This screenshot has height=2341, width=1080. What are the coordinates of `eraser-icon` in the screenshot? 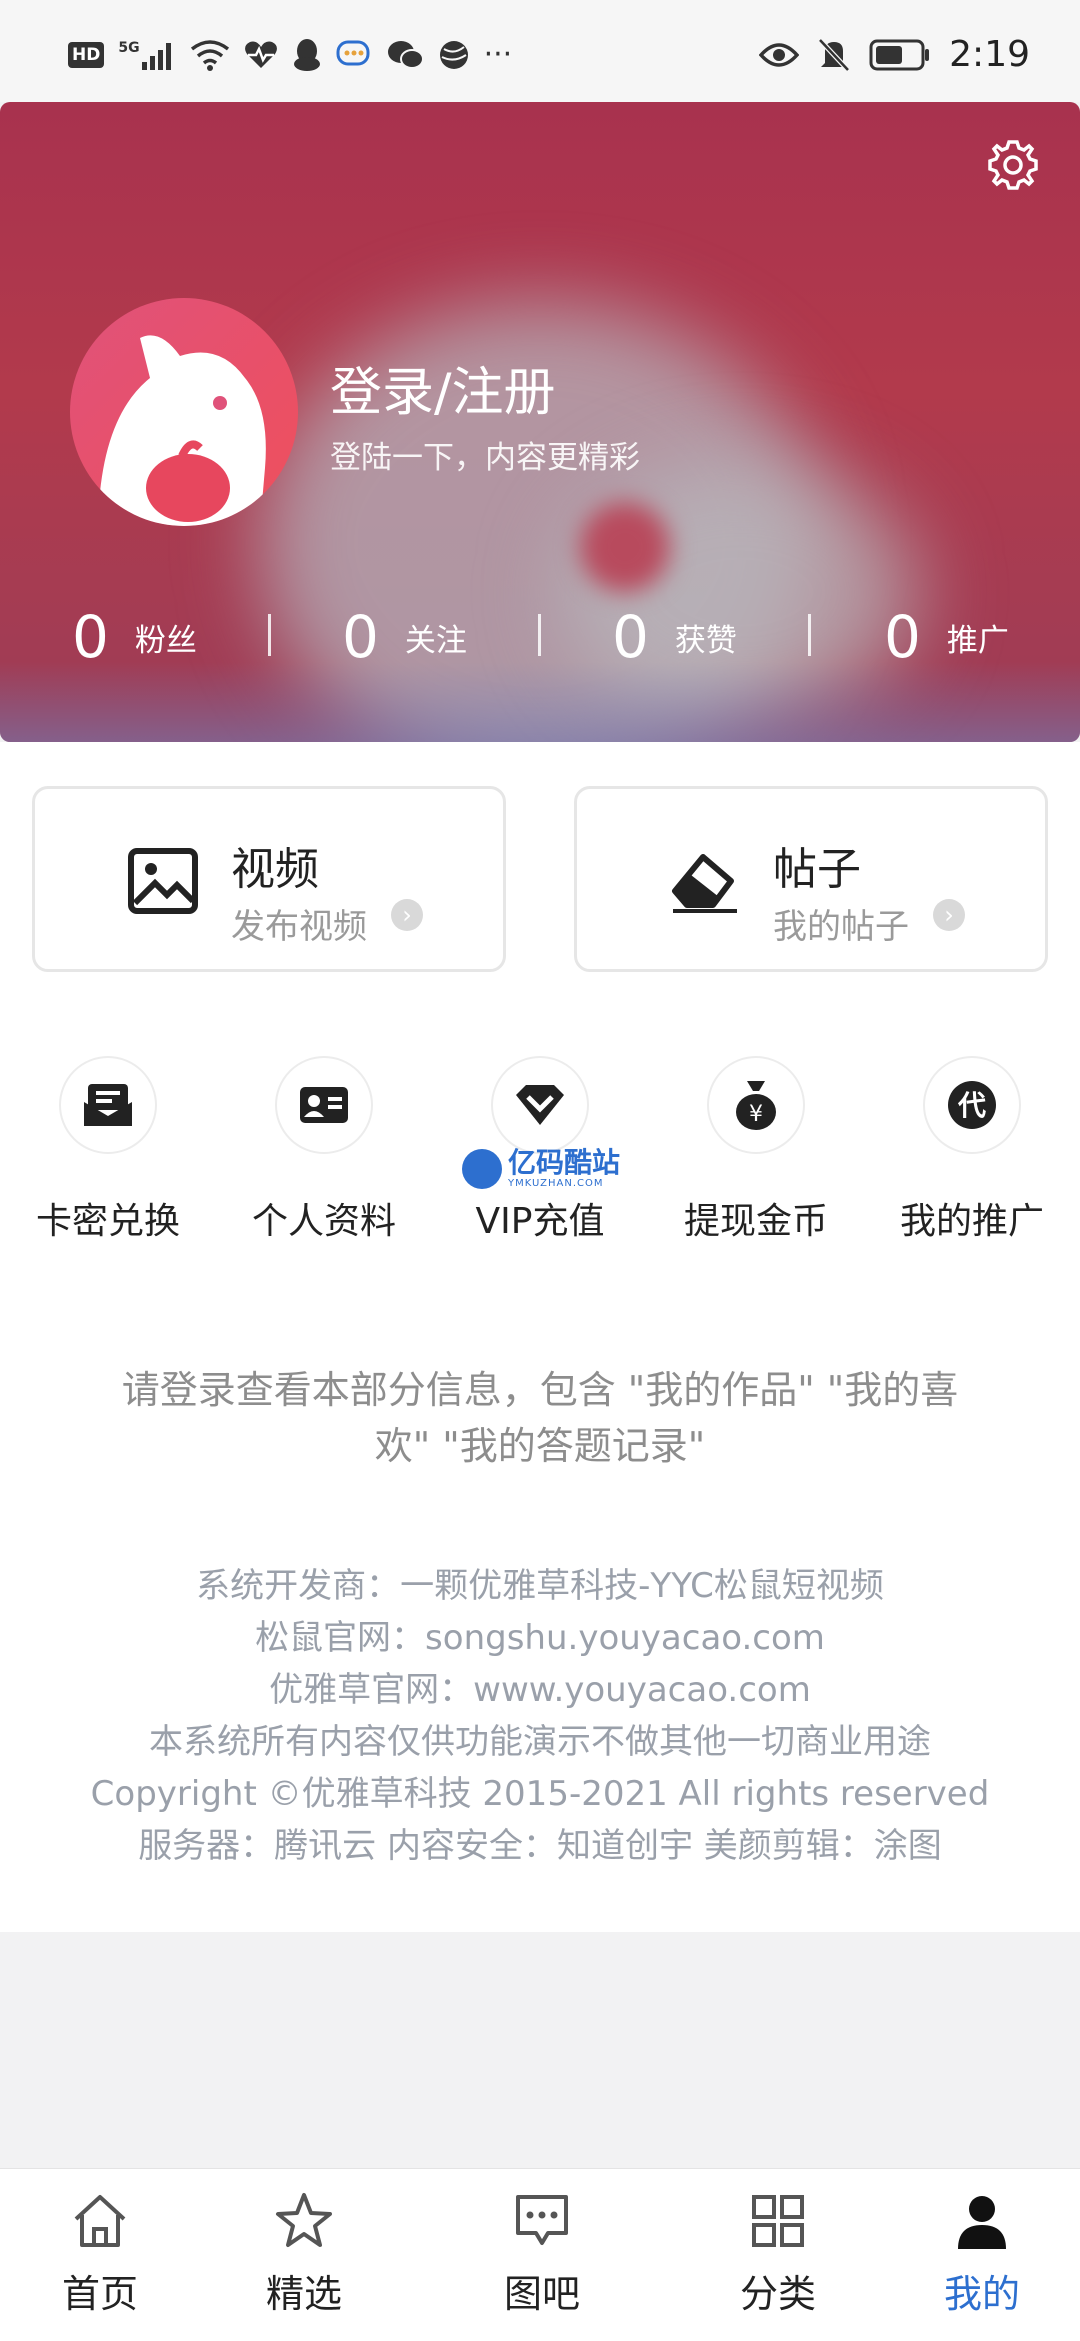 It's located at (704, 883).